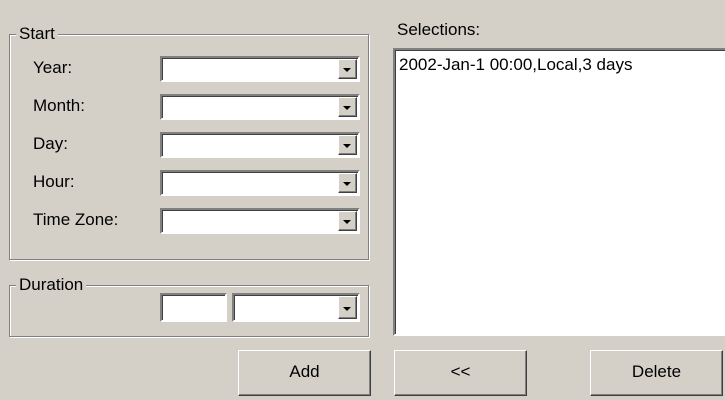 This screenshot has width=725, height=400. Describe the element at coordinates (193, 307) in the screenshot. I see `duration-amount-input` at that location.